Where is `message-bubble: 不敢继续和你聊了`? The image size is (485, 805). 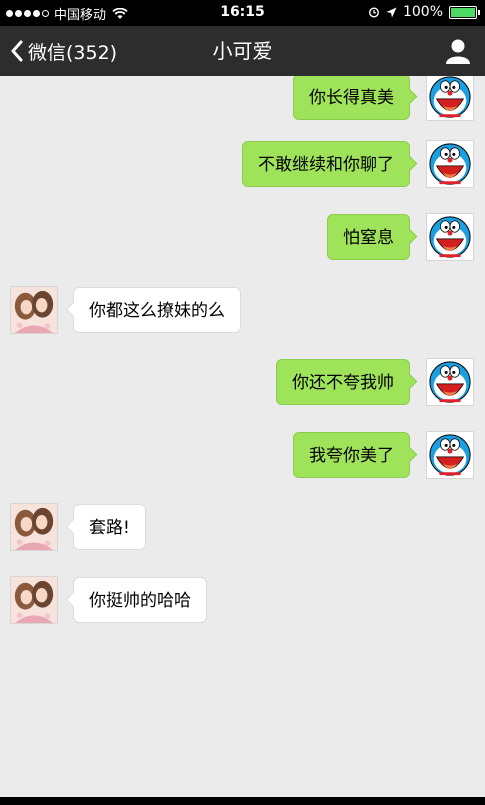
message-bubble: 不敢继续和你聊了 is located at coordinates (326, 164).